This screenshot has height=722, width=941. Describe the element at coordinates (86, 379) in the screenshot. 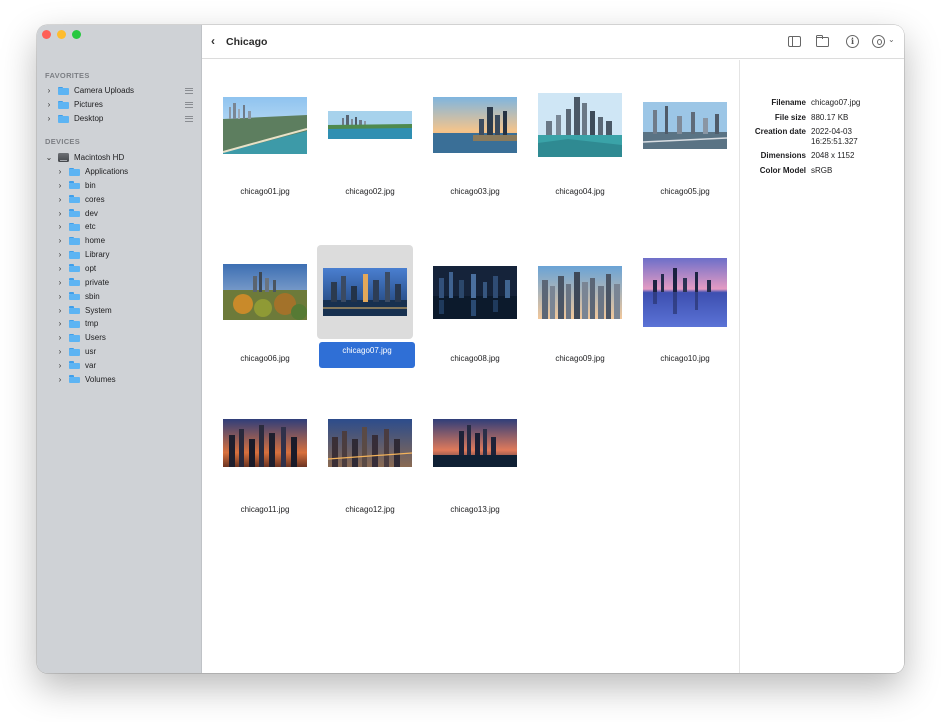

I see `sidebar-folder-item: › Volumes` at that location.